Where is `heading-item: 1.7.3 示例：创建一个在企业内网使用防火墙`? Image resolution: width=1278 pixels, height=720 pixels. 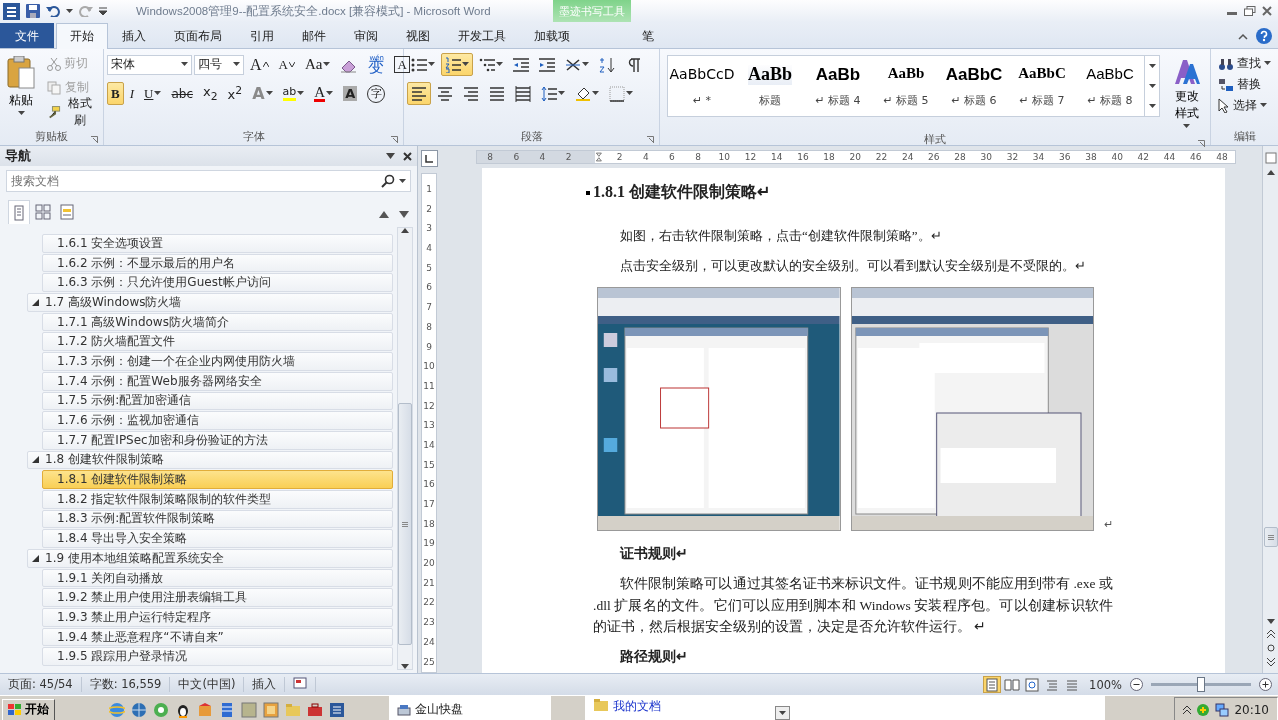 heading-item: 1.7.3 示例：创建一个在企业内网使用防火墙 is located at coordinates (217, 361).